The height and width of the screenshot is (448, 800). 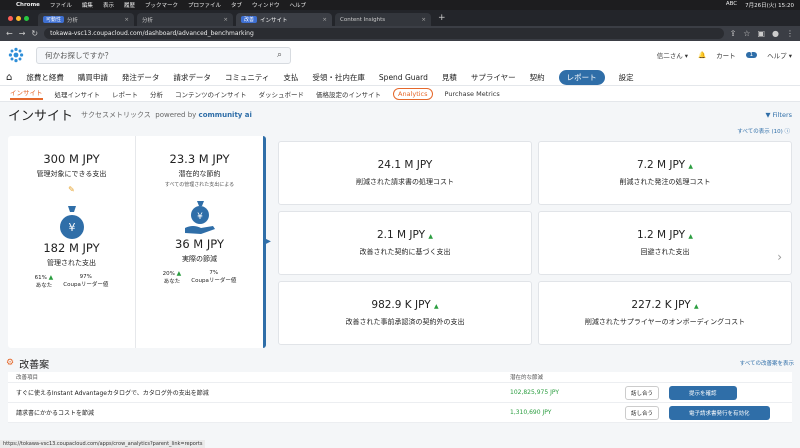 I want to click on subnav-pricing-insights: 価格設定のインサイト, so click(x=348, y=94).